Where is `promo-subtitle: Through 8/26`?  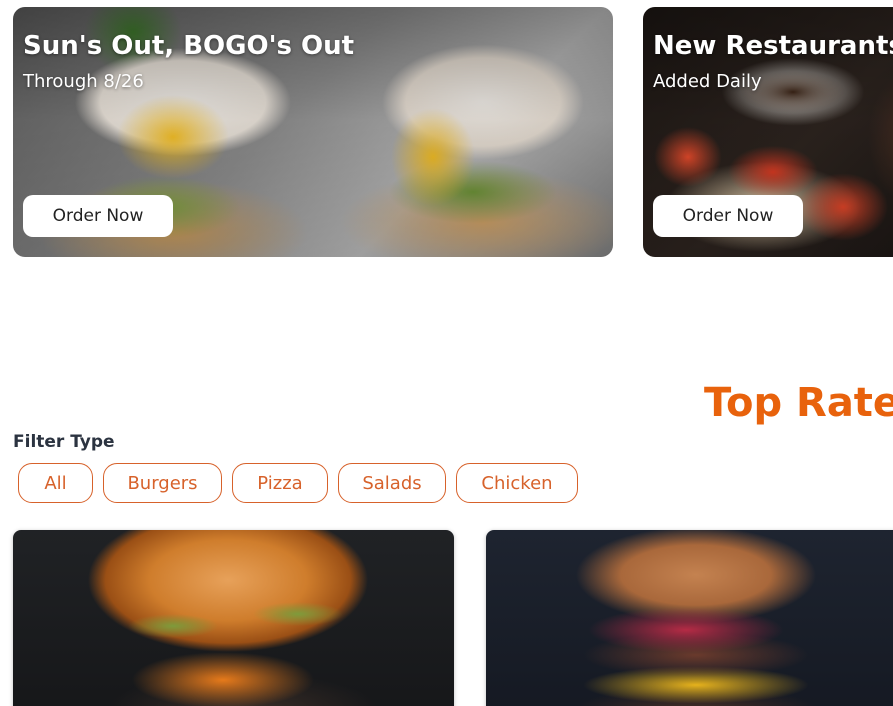
promo-subtitle: Through 8/26 is located at coordinates (83, 81).